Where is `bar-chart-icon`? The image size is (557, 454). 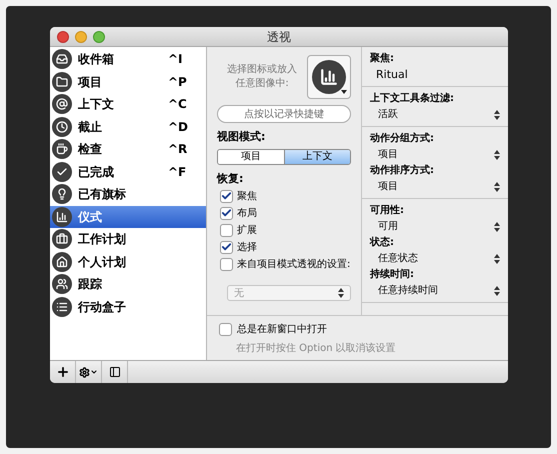
bar-chart-icon is located at coordinates (329, 77).